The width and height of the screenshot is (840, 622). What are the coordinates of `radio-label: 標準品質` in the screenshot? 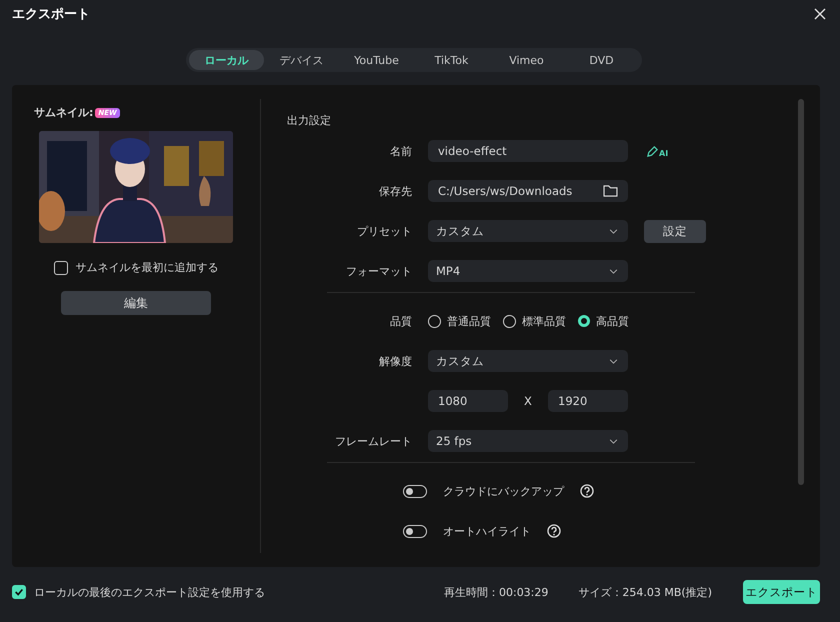 It's located at (544, 321).